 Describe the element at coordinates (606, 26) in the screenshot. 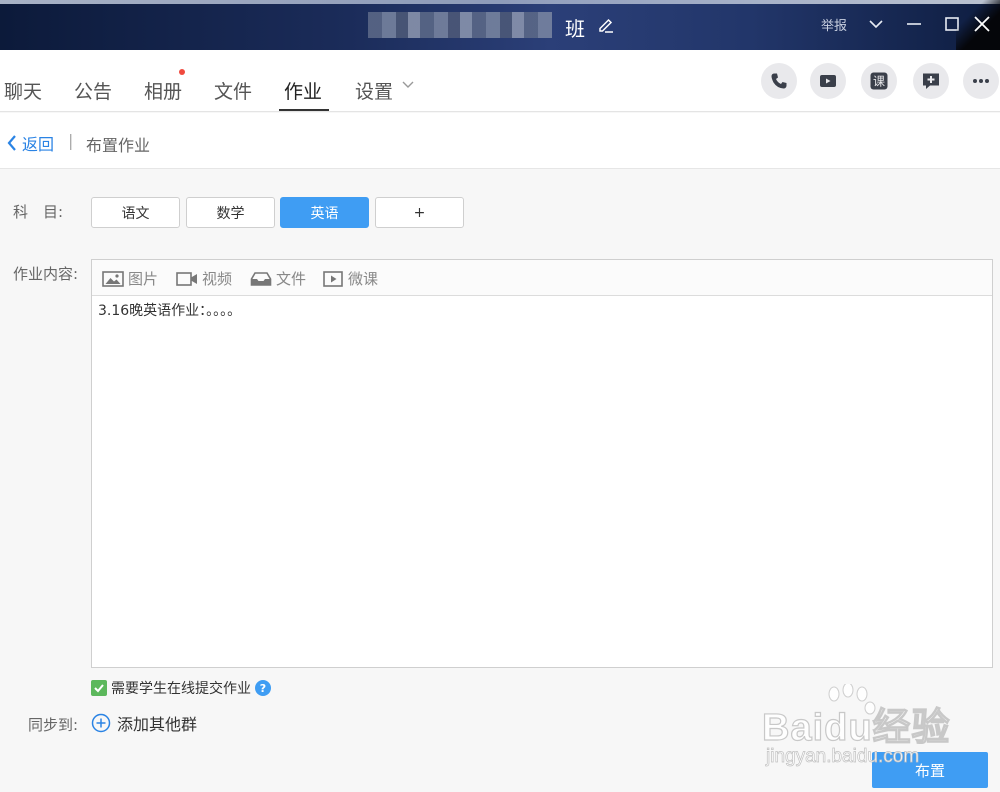

I see `edit-pencil-icon` at that location.